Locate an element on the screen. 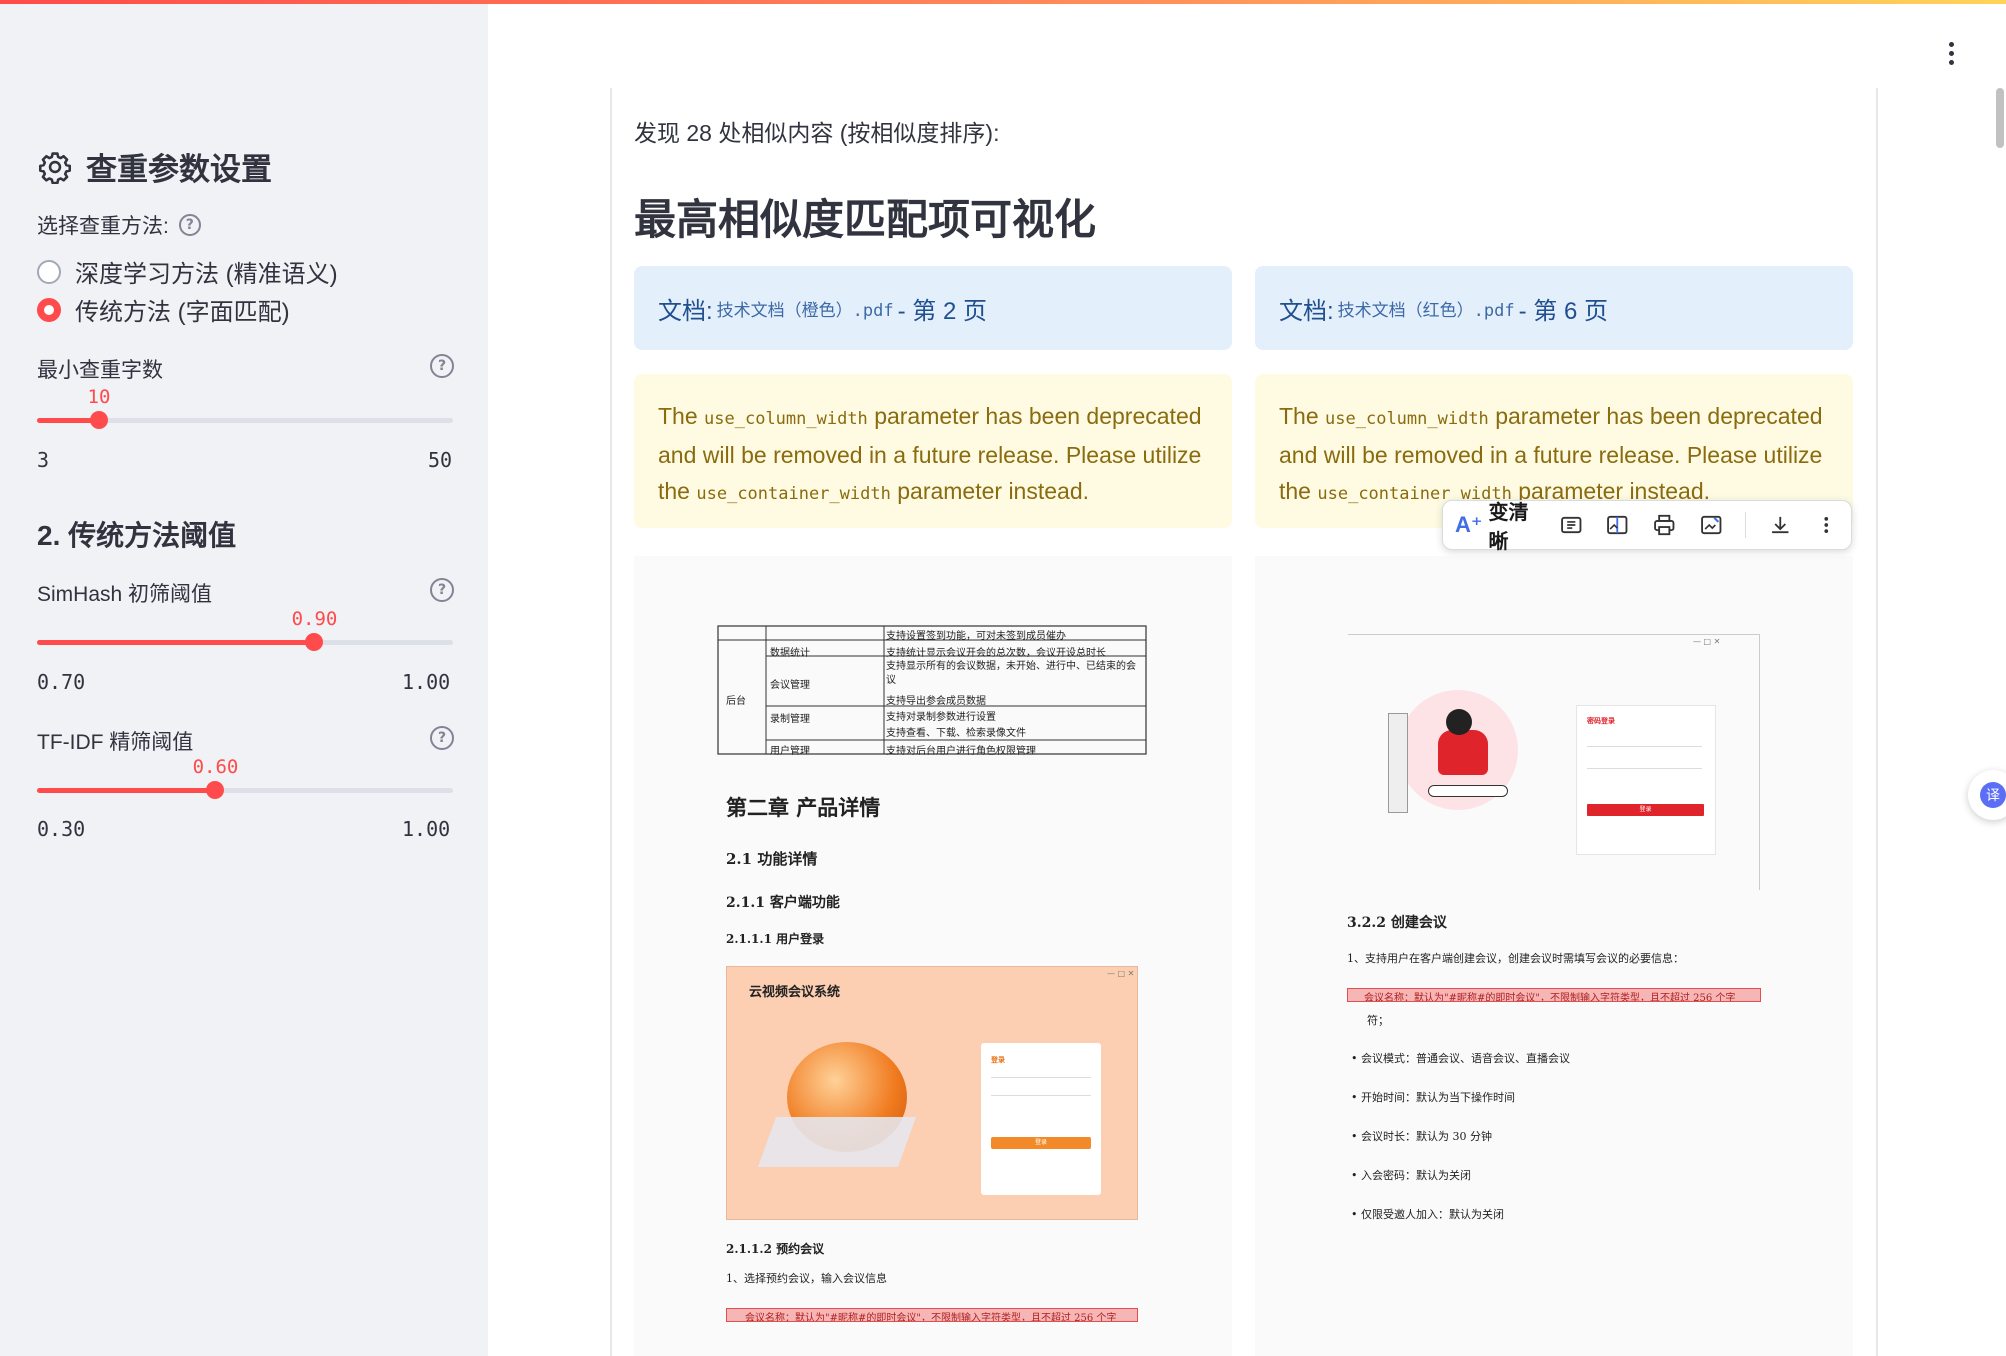 The width and height of the screenshot is (2006, 1356). sidebar-title-text: 查重参数设置 is located at coordinates (179, 169).